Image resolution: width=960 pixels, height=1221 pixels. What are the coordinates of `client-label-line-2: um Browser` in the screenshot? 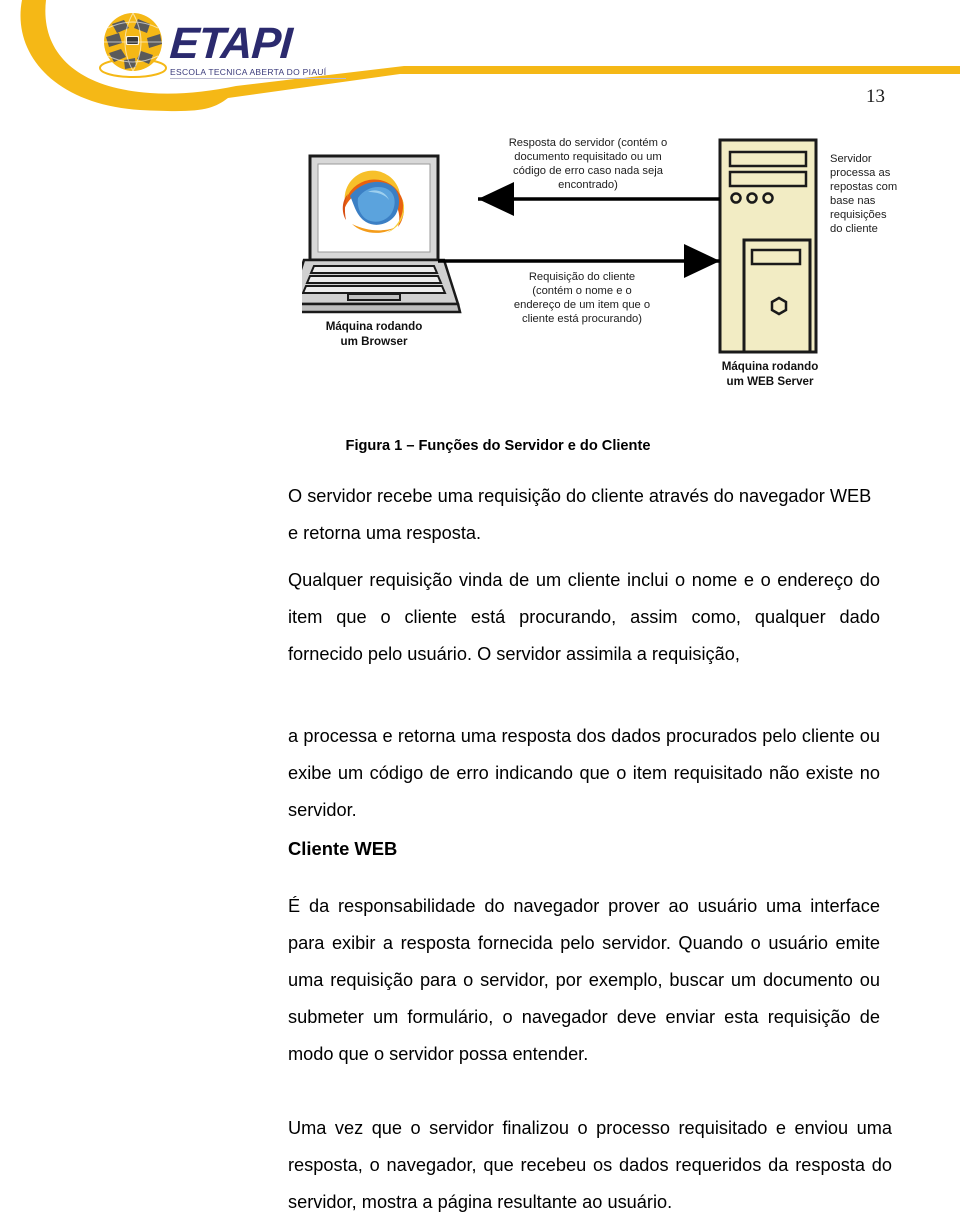 It's located at (373, 341).